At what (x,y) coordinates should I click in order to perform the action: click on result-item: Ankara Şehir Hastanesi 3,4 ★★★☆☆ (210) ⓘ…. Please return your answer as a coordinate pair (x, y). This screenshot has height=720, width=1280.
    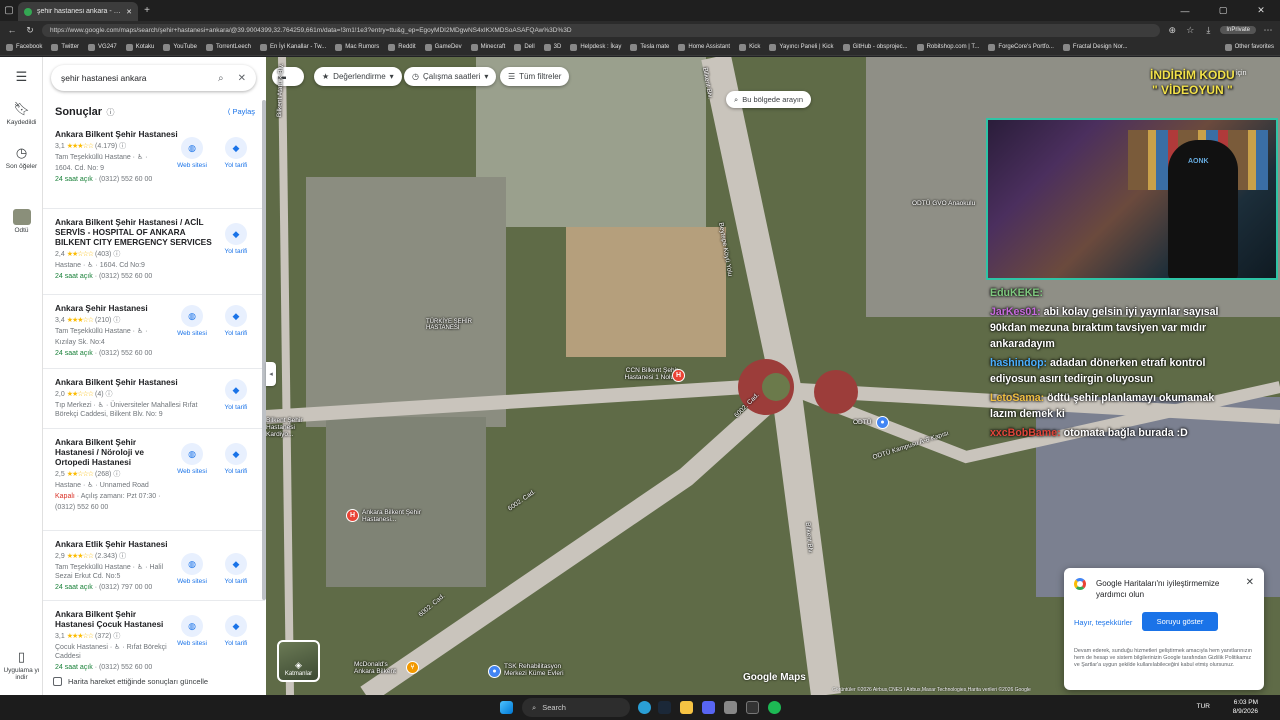
    Looking at the image, I should click on (154, 332).